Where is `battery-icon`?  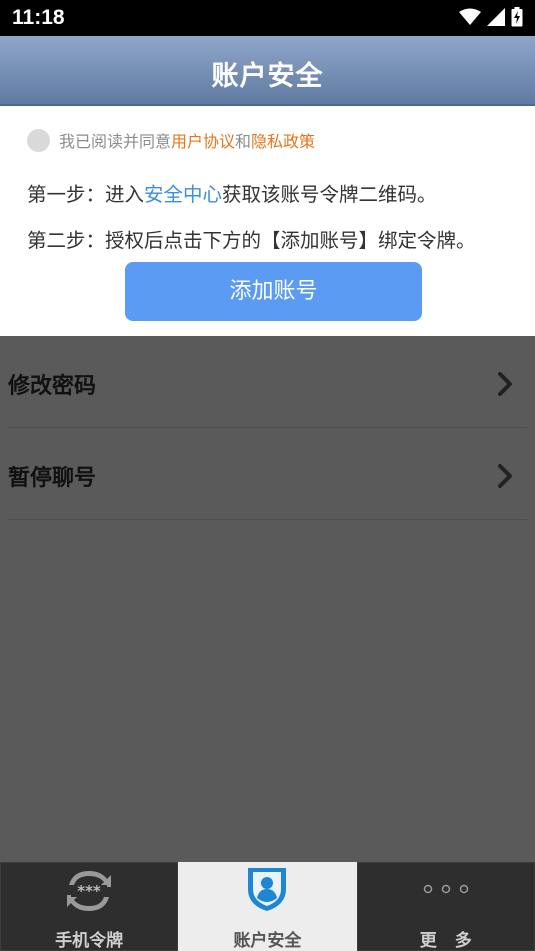
battery-icon is located at coordinates (517, 17).